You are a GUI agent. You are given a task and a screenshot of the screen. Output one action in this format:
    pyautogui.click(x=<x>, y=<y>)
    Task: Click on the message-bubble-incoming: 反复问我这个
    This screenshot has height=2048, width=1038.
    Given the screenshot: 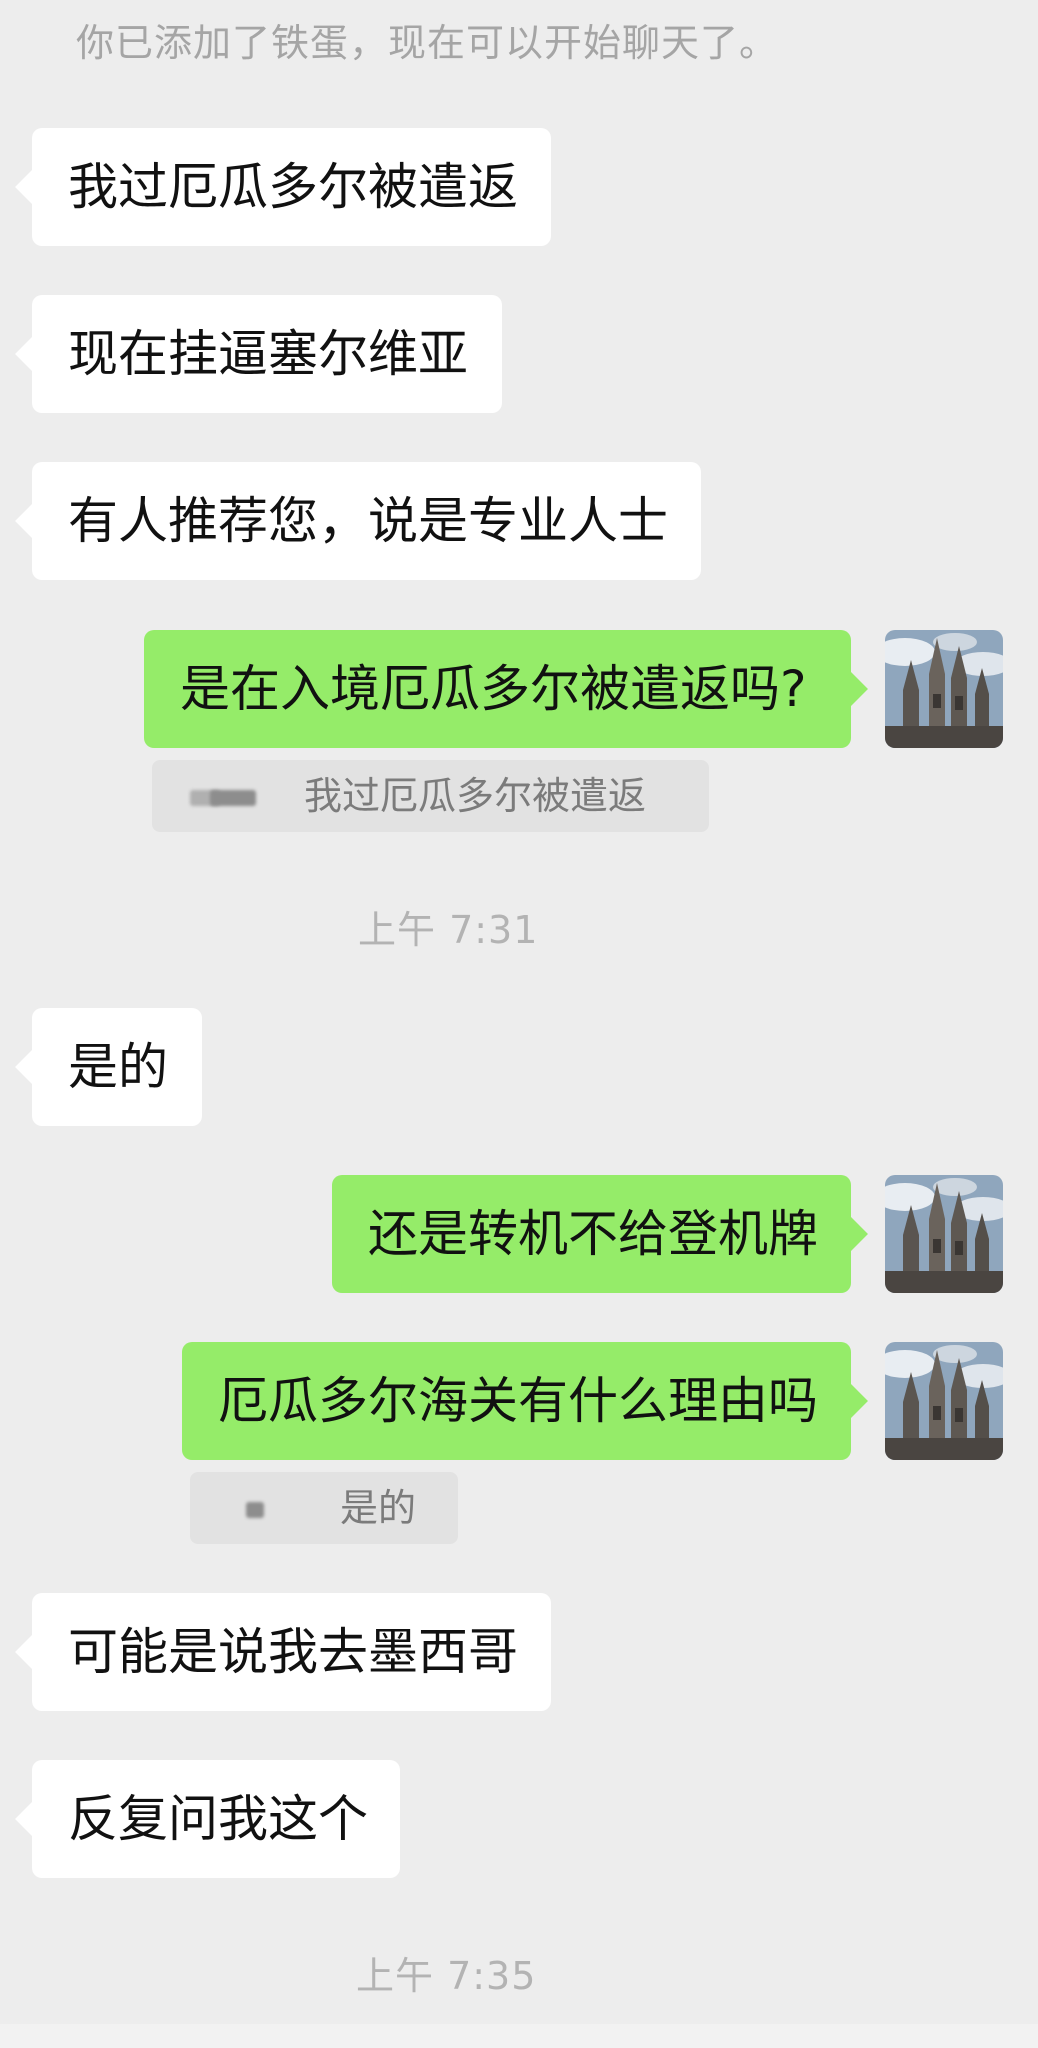 What is the action you would take?
    pyautogui.click(x=216, y=1819)
    